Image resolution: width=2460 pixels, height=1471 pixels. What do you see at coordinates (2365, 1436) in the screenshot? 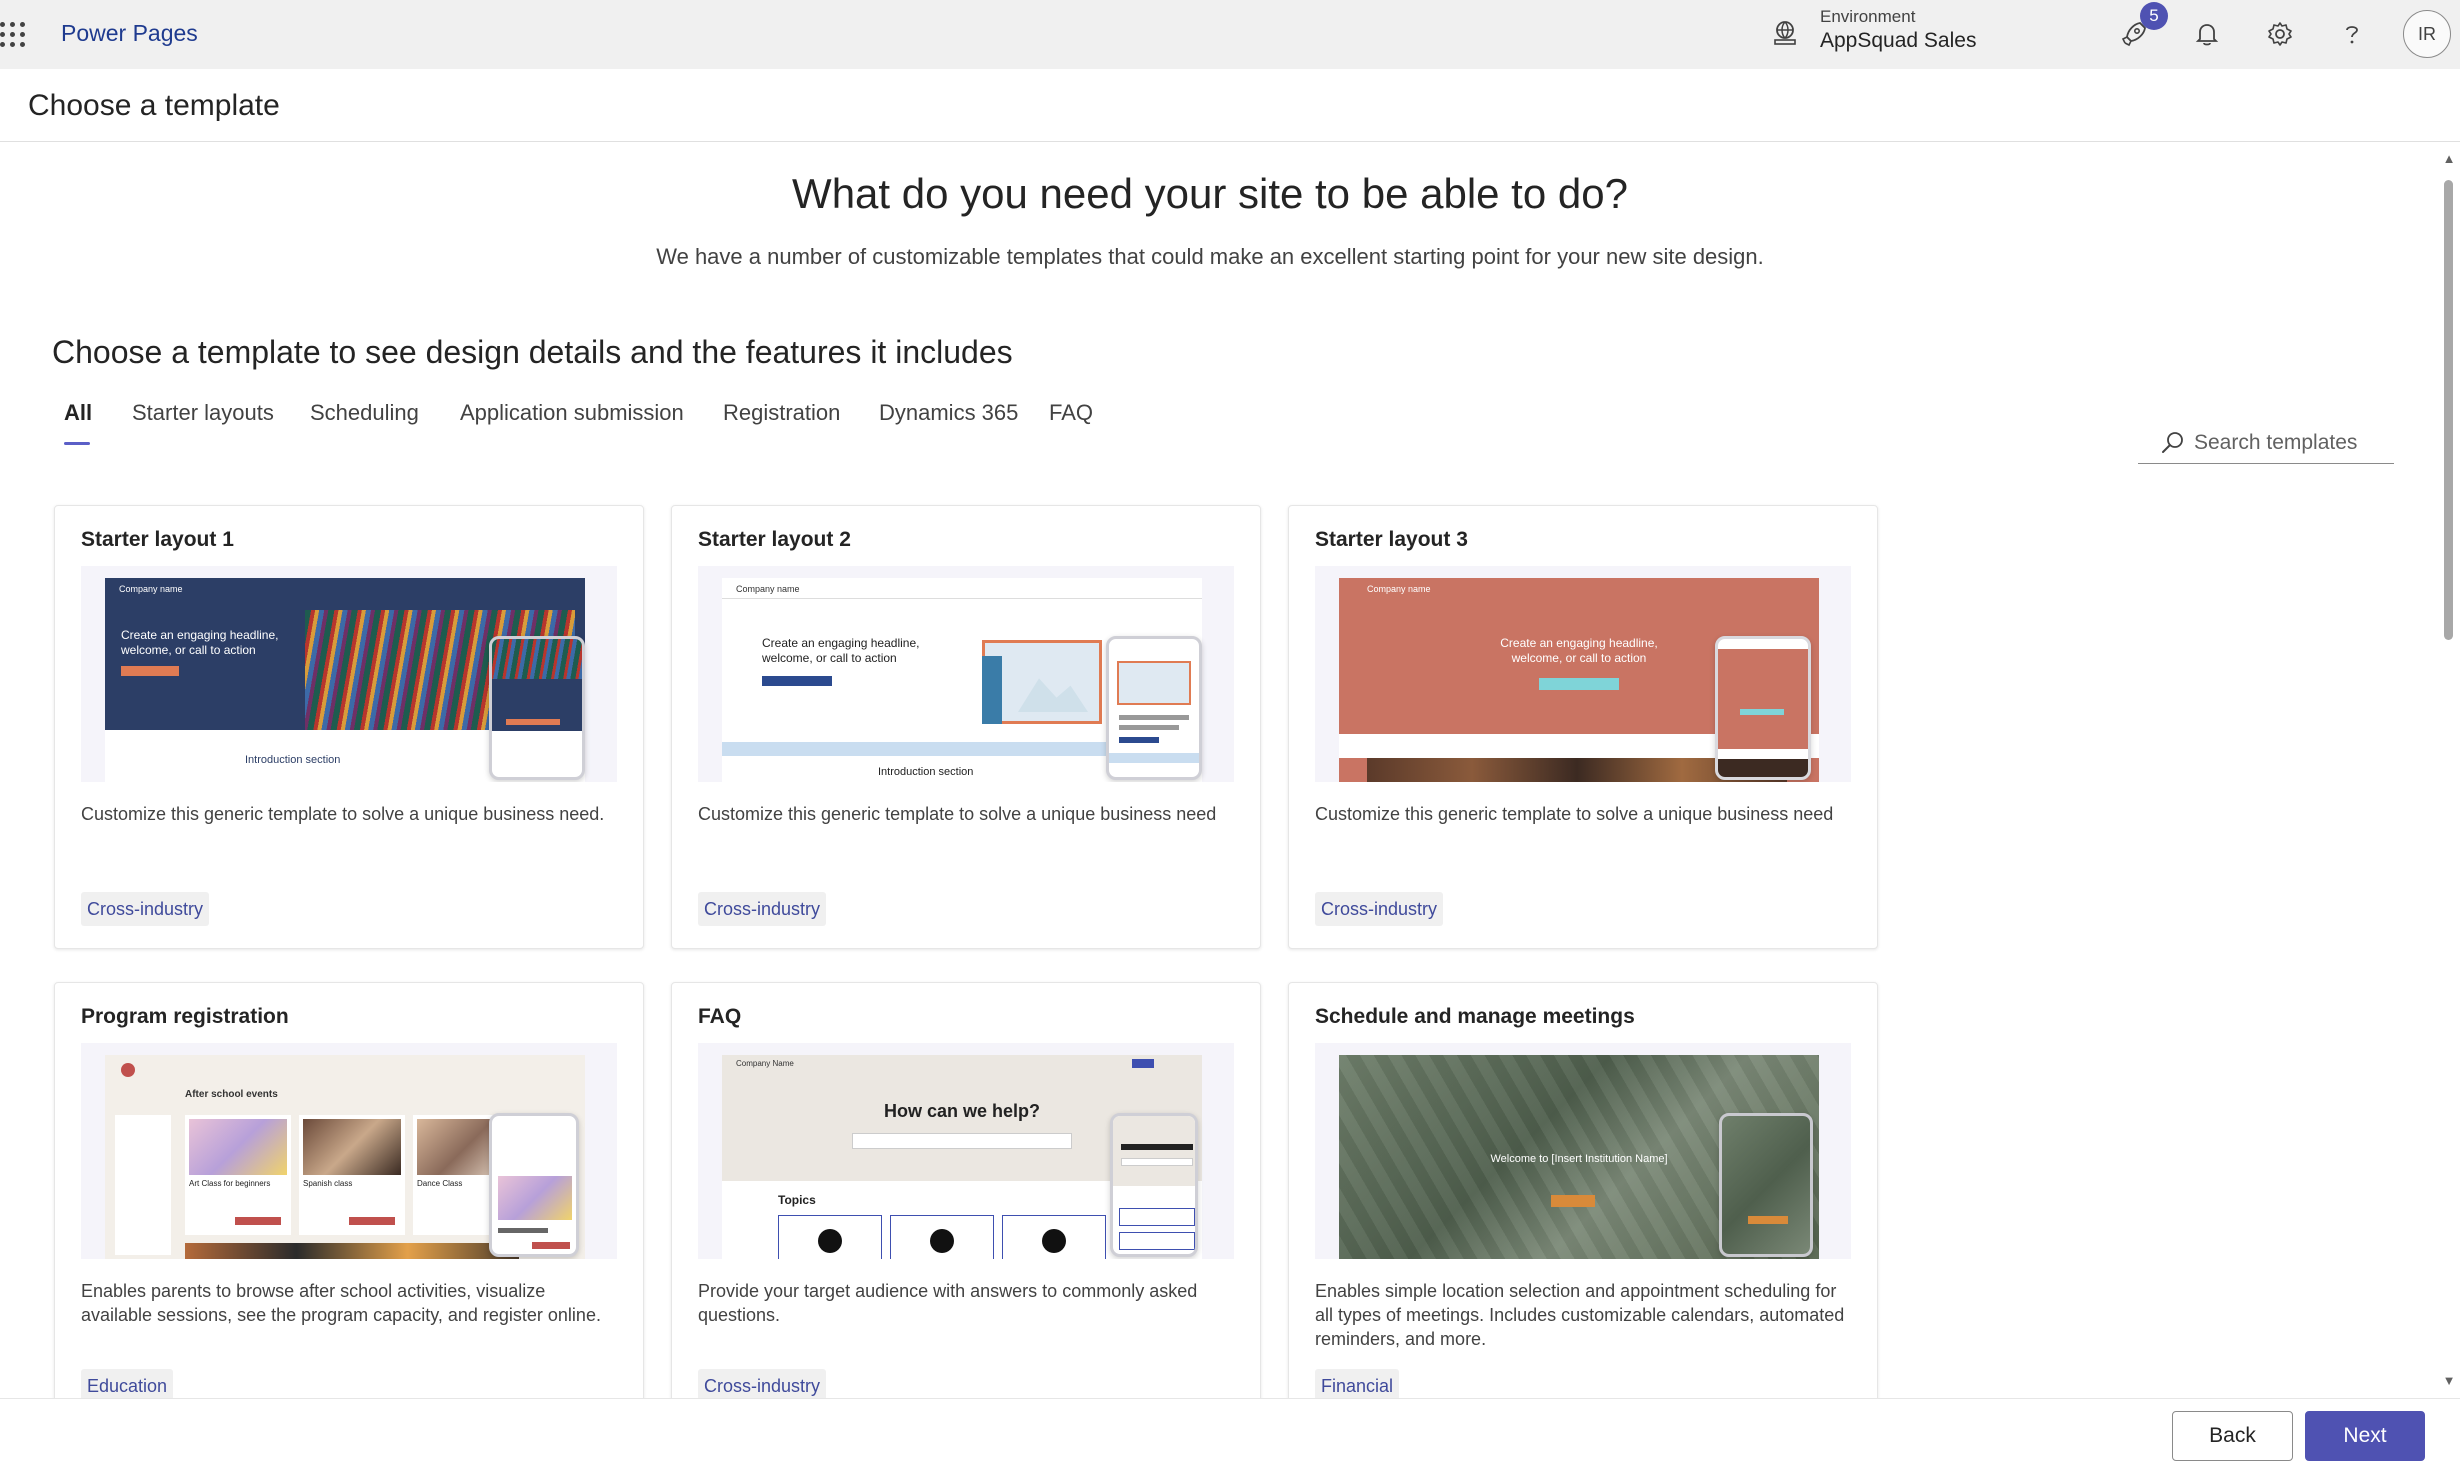
I see `next-button: Next` at bounding box center [2365, 1436].